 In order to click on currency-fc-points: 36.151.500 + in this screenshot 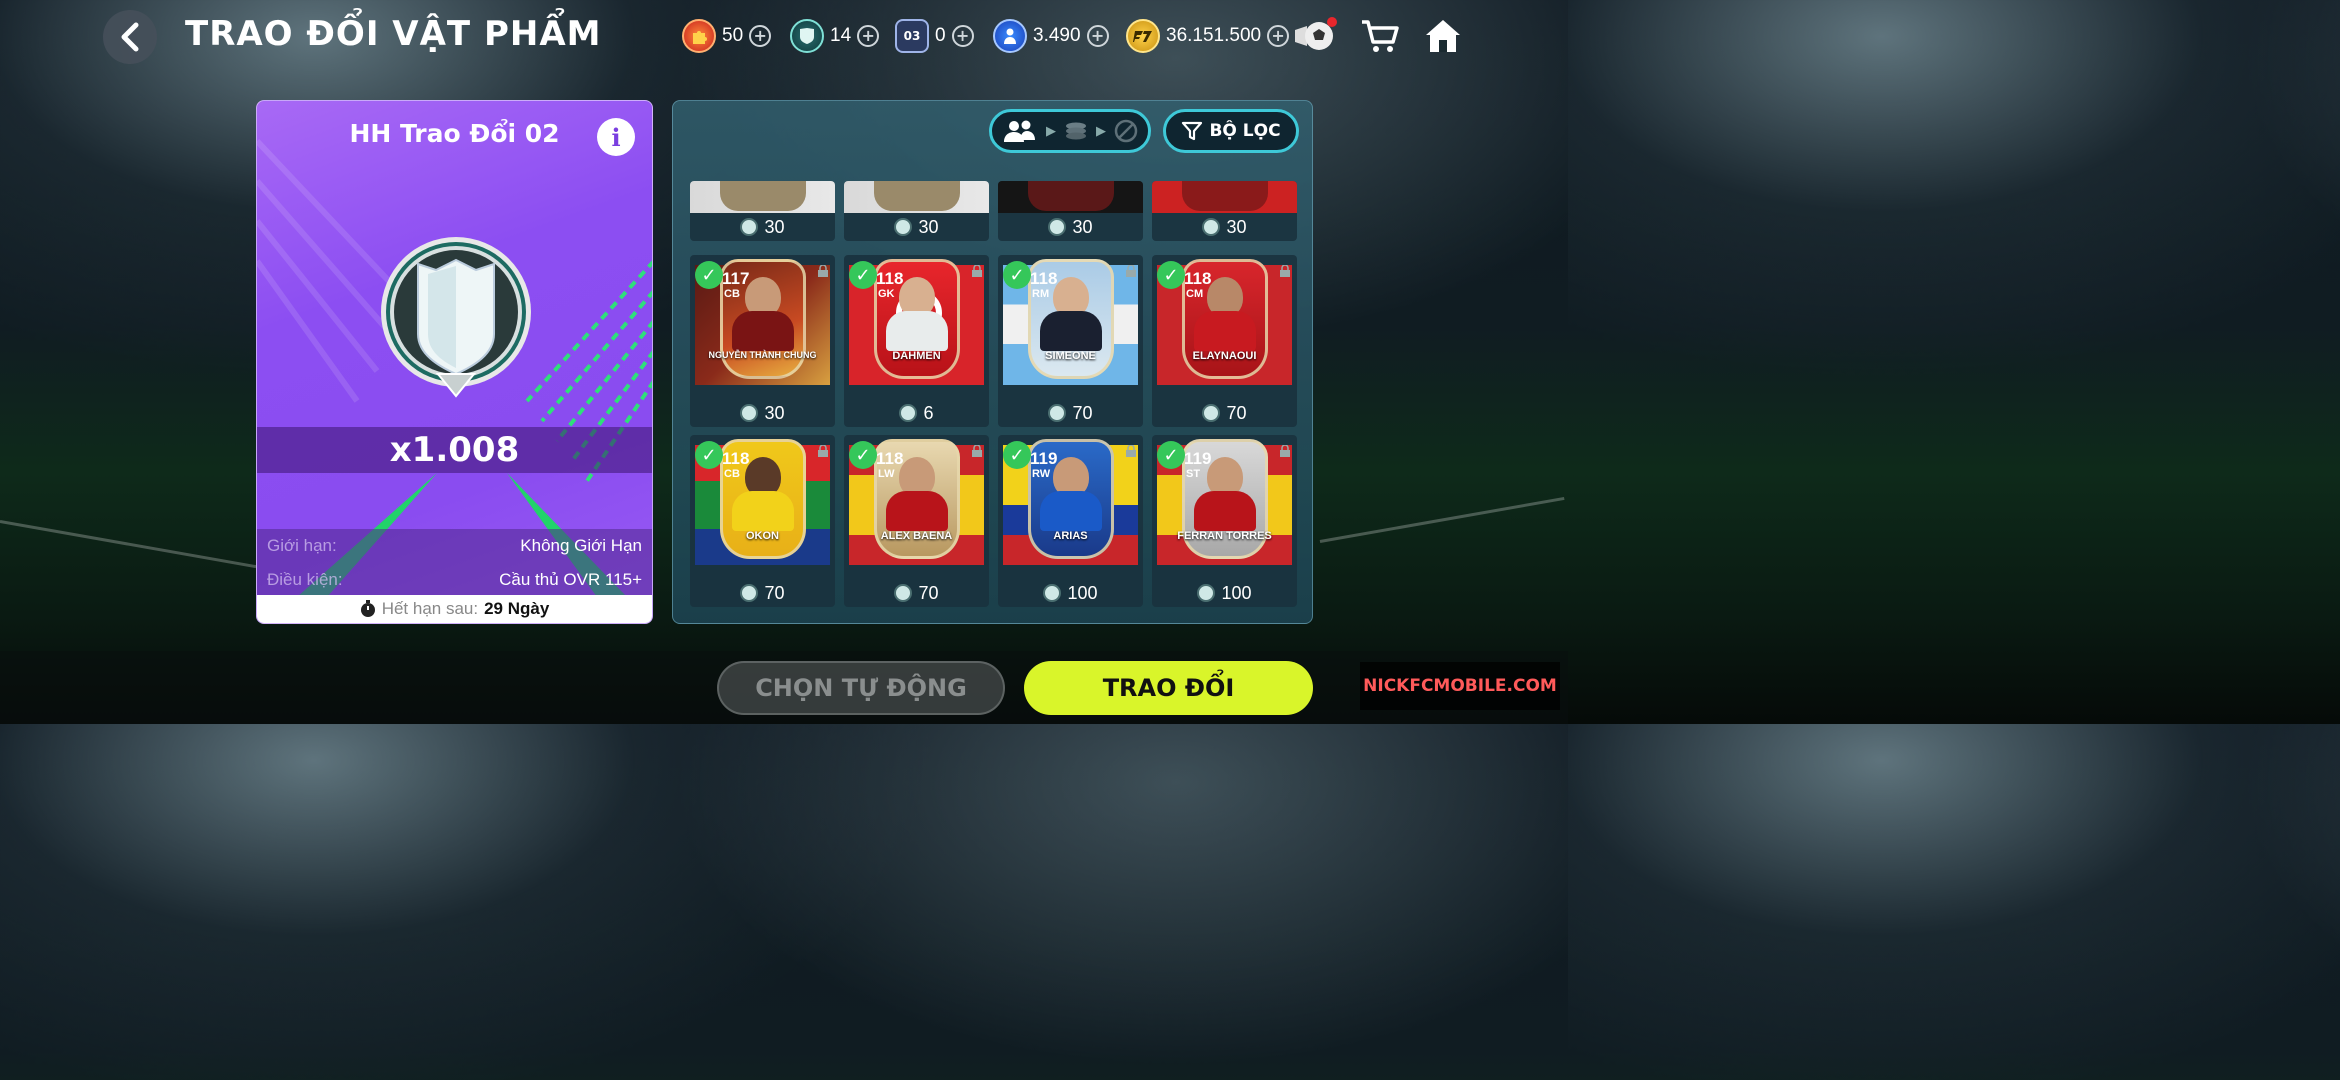, I will do `click(1208, 36)`.